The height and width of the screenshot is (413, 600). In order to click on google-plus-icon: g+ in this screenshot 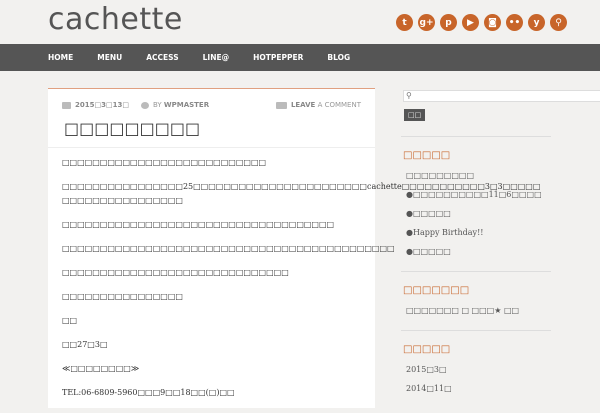, I will do `click(426, 22)`.